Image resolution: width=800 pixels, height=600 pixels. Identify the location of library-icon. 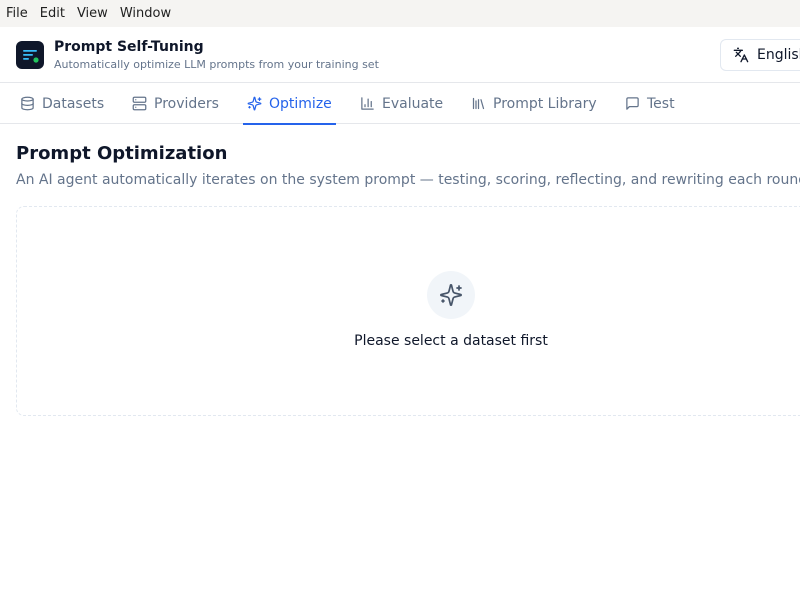
(478, 103).